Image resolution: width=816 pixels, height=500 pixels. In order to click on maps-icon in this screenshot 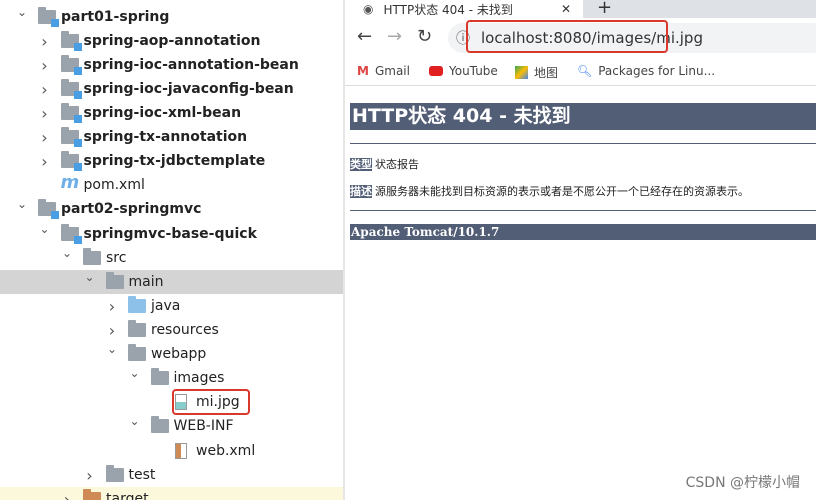, I will do `click(521, 72)`.